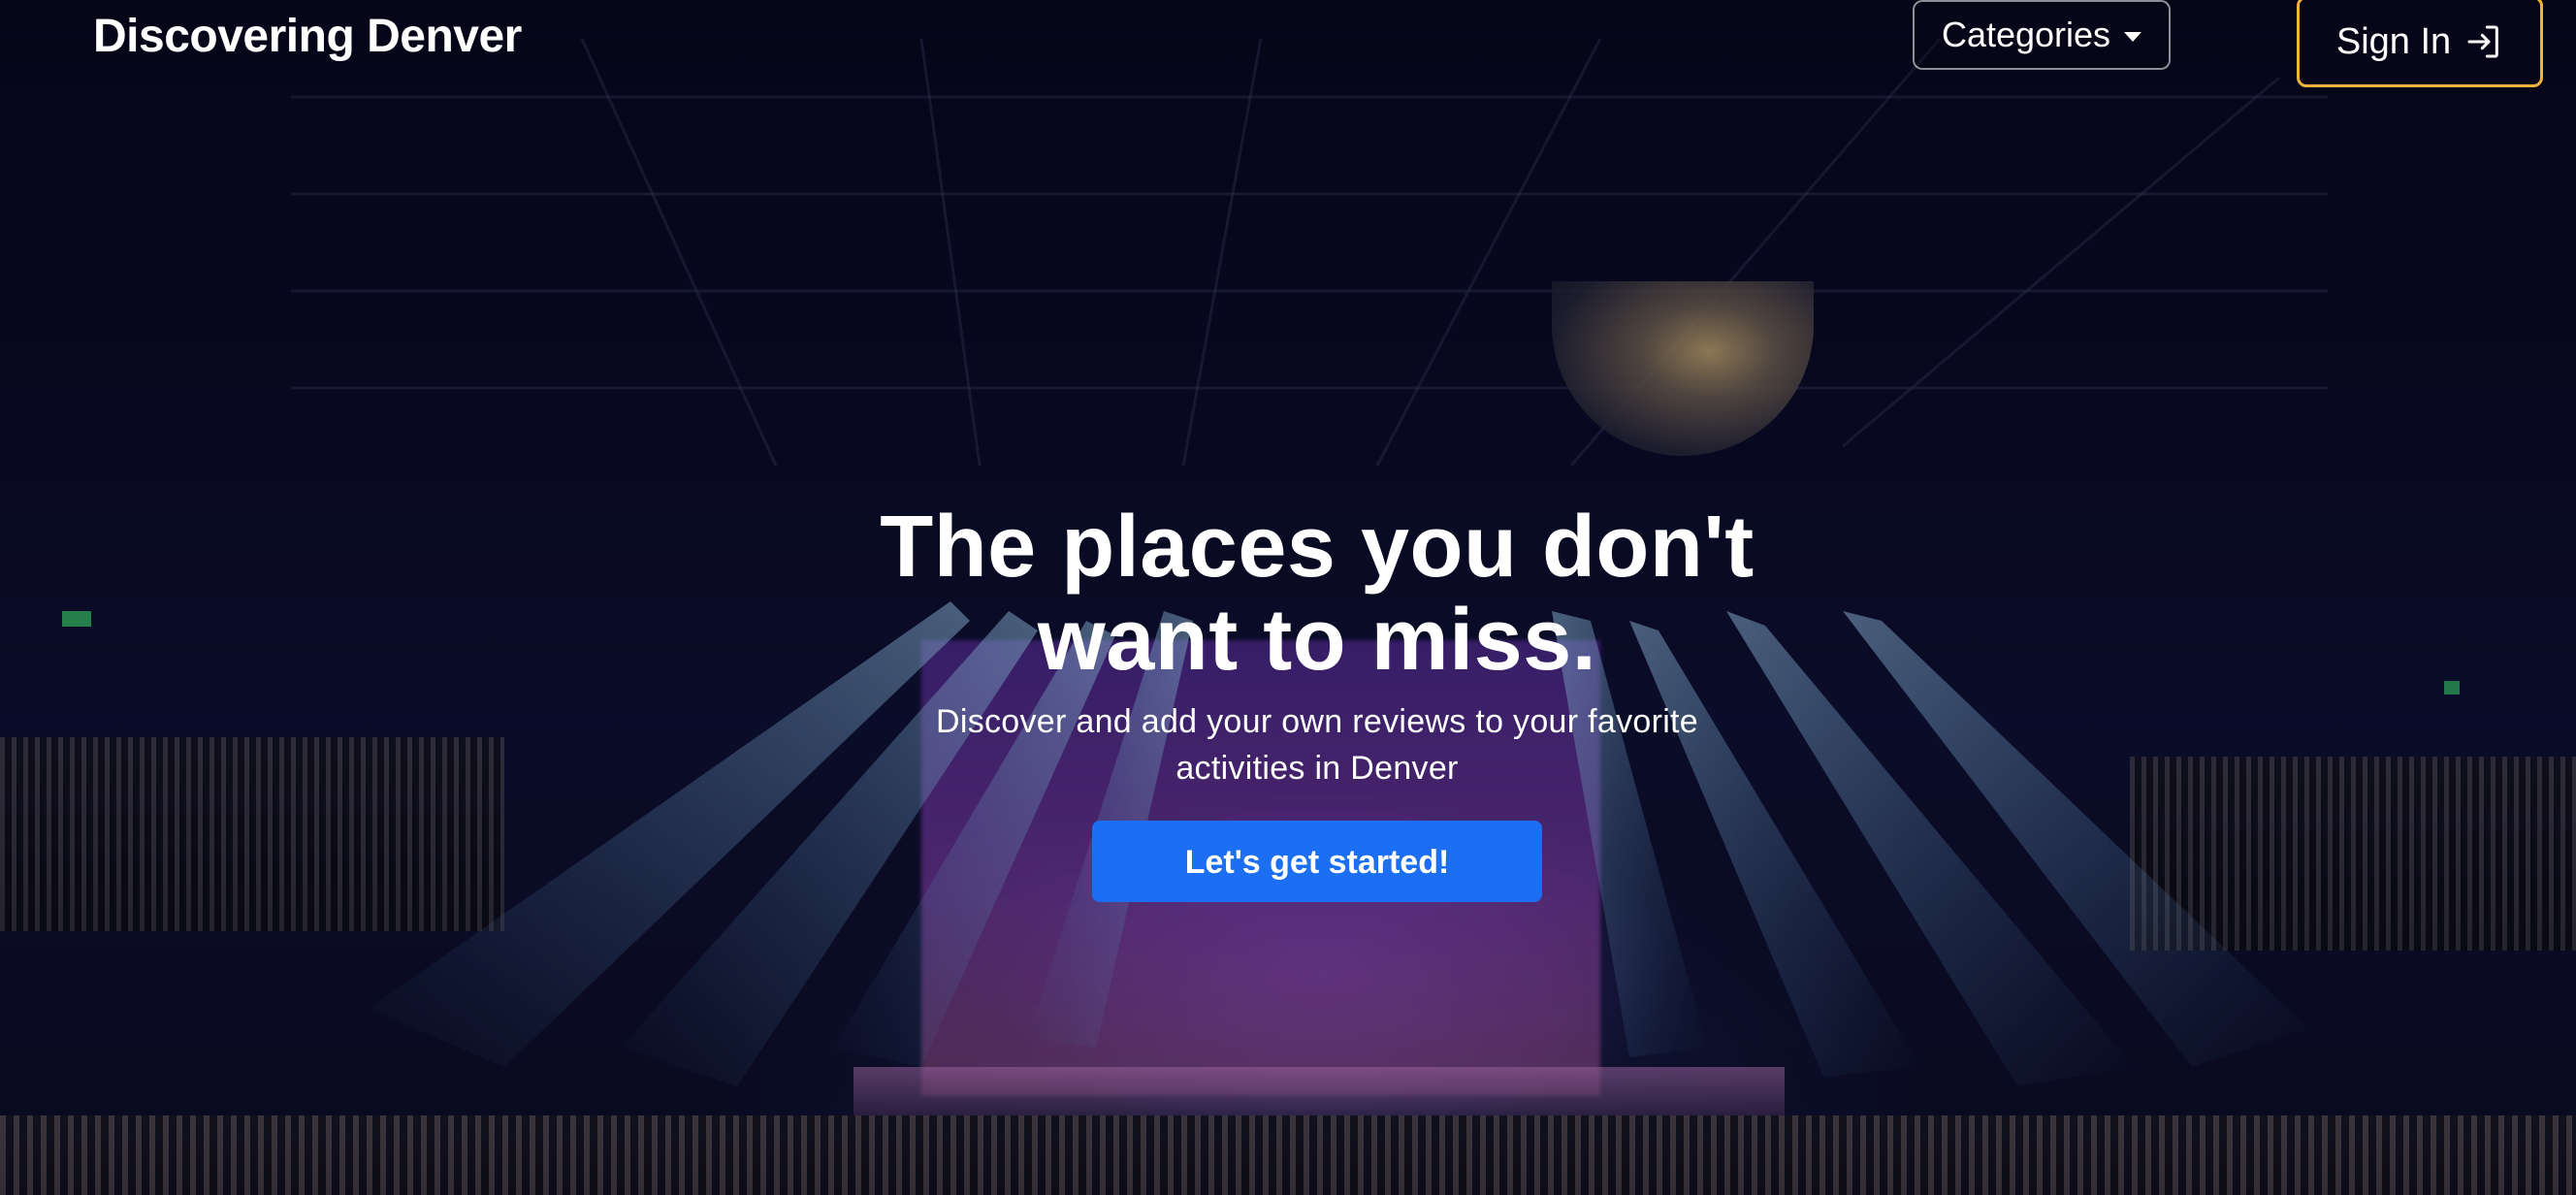 The image size is (2576, 1195). I want to click on brand-logo-text: Discovering Denver, so click(307, 37).